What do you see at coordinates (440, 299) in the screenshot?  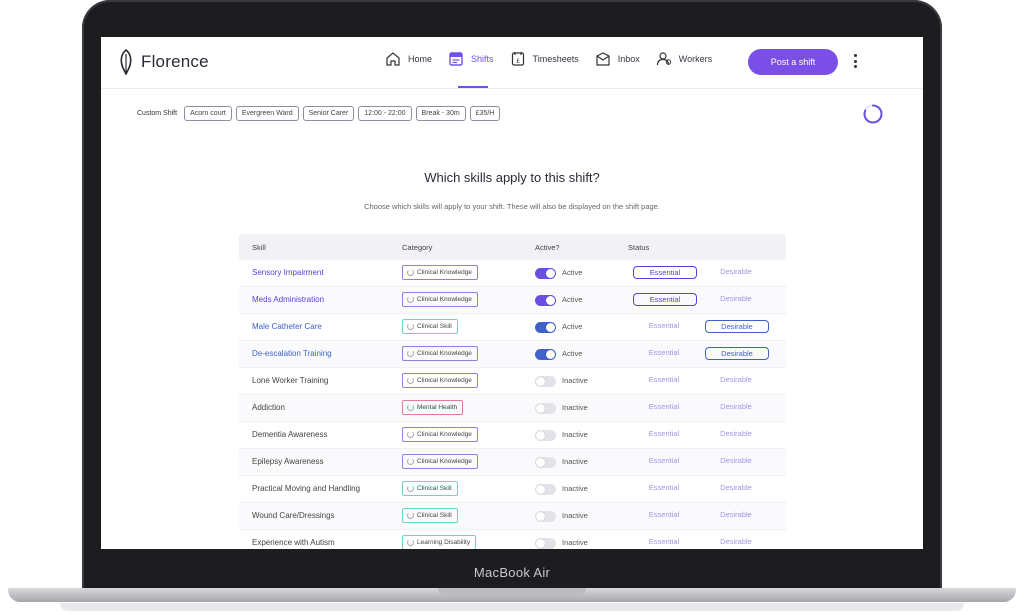 I see `category-badge: Clinical Knowledge` at bounding box center [440, 299].